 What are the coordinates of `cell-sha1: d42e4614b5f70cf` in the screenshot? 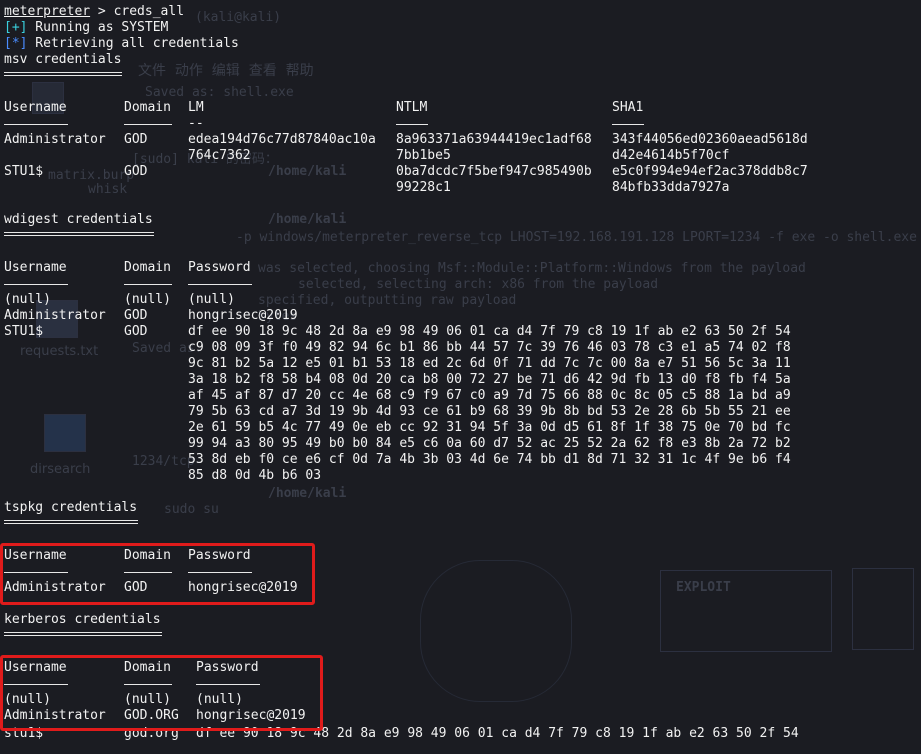 It's located at (671, 155).